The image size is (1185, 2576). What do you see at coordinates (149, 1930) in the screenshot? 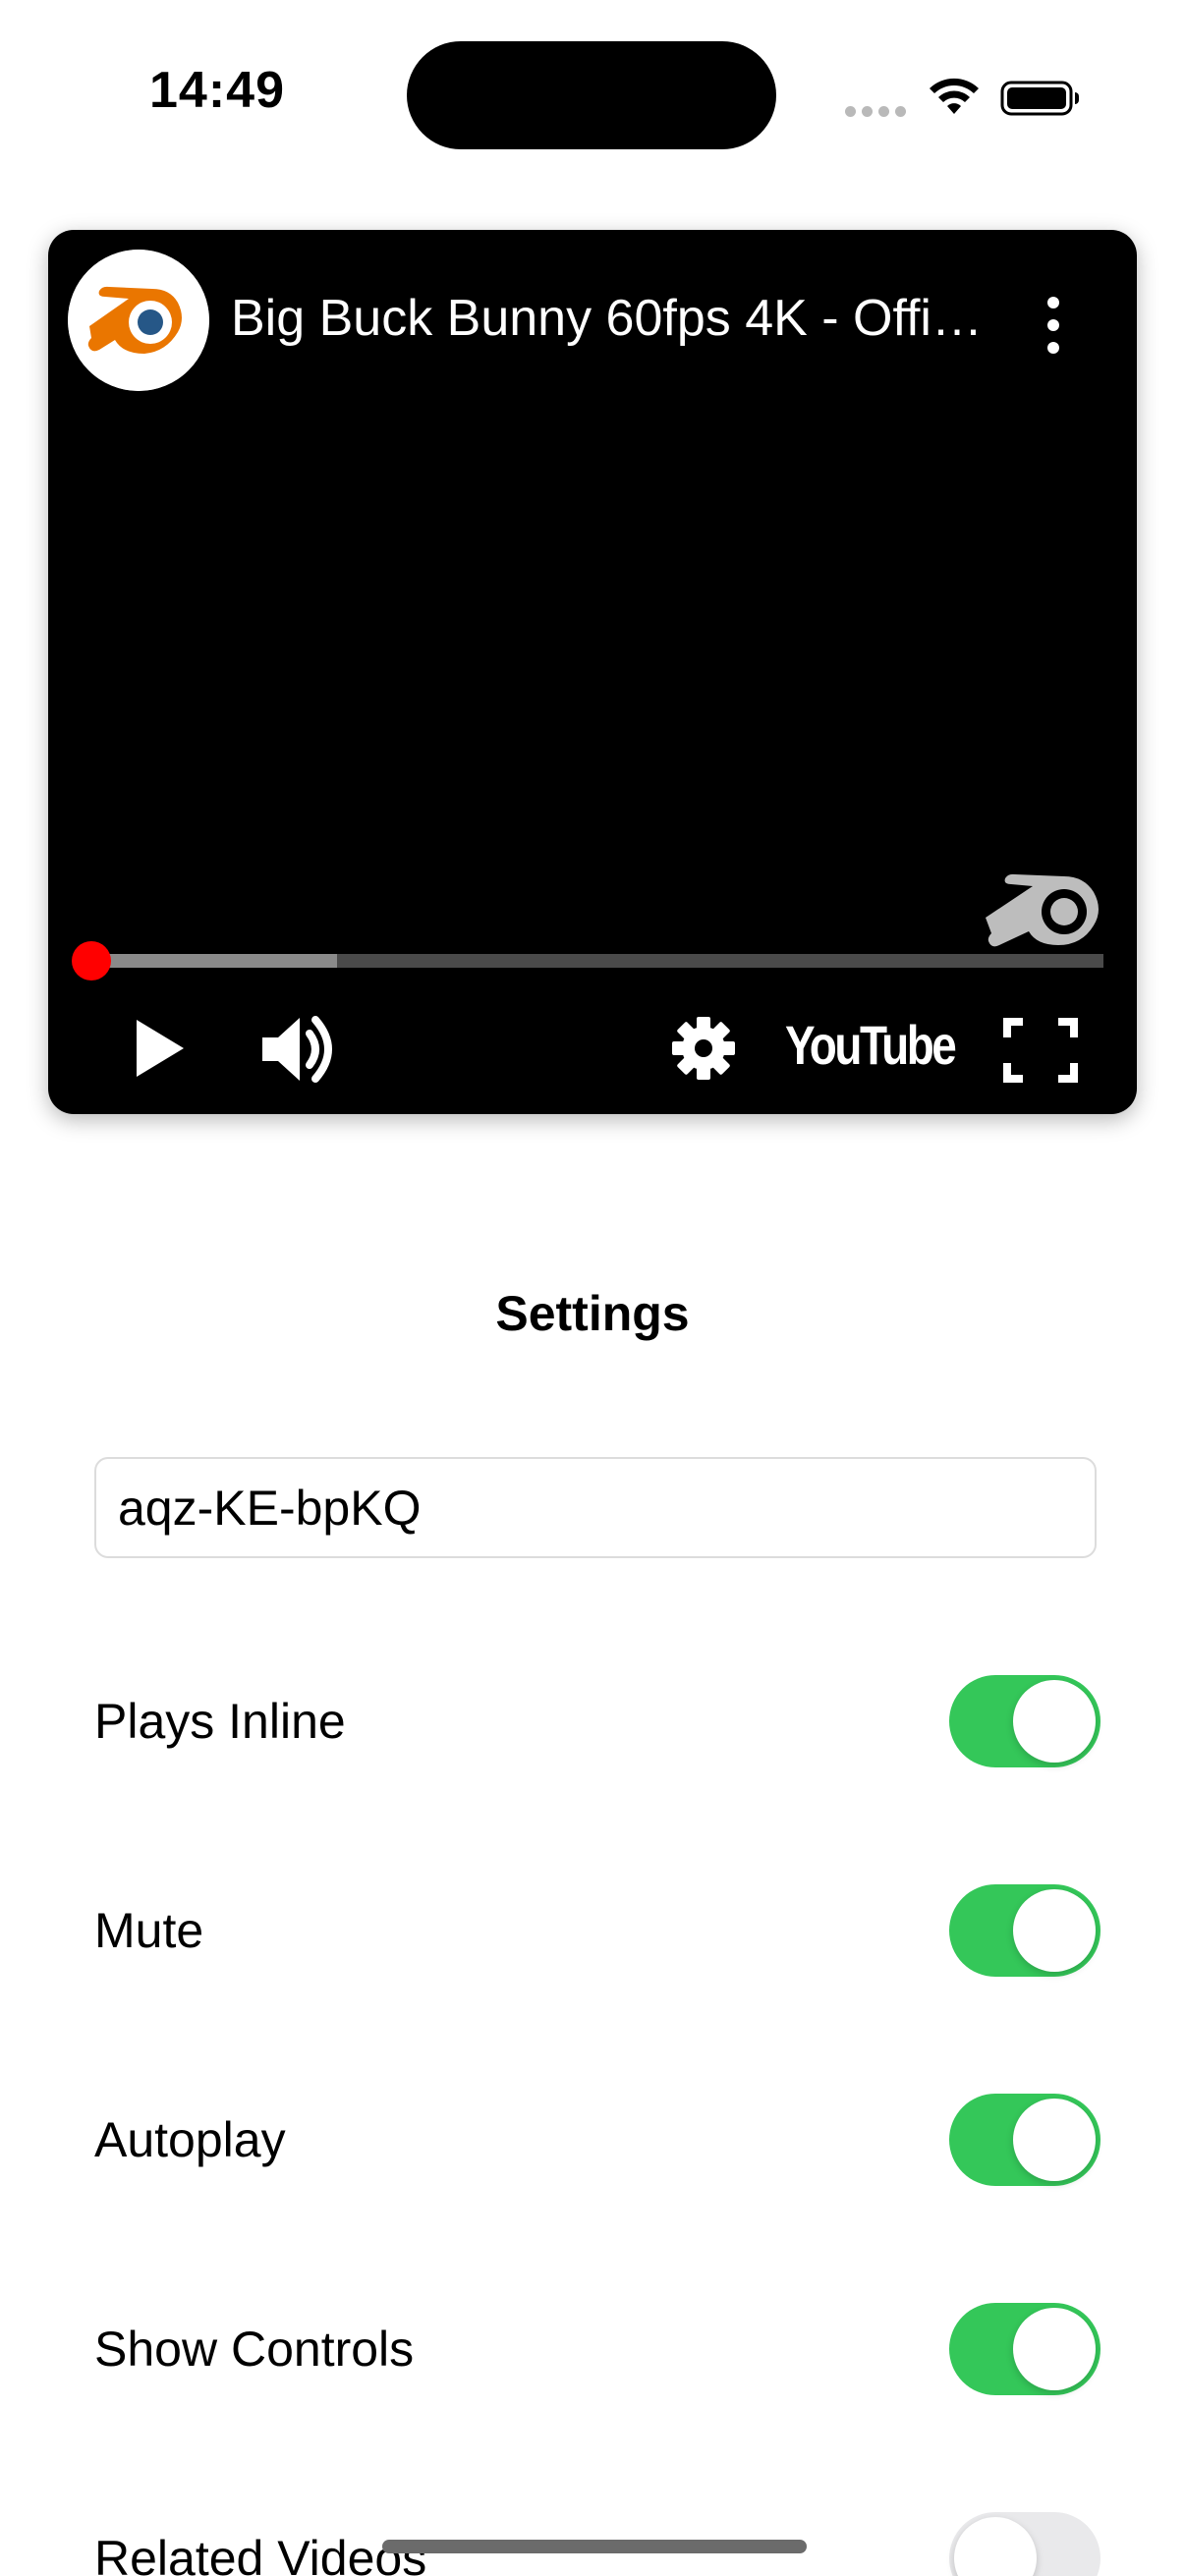
I see `toggle-label: Mute` at bounding box center [149, 1930].